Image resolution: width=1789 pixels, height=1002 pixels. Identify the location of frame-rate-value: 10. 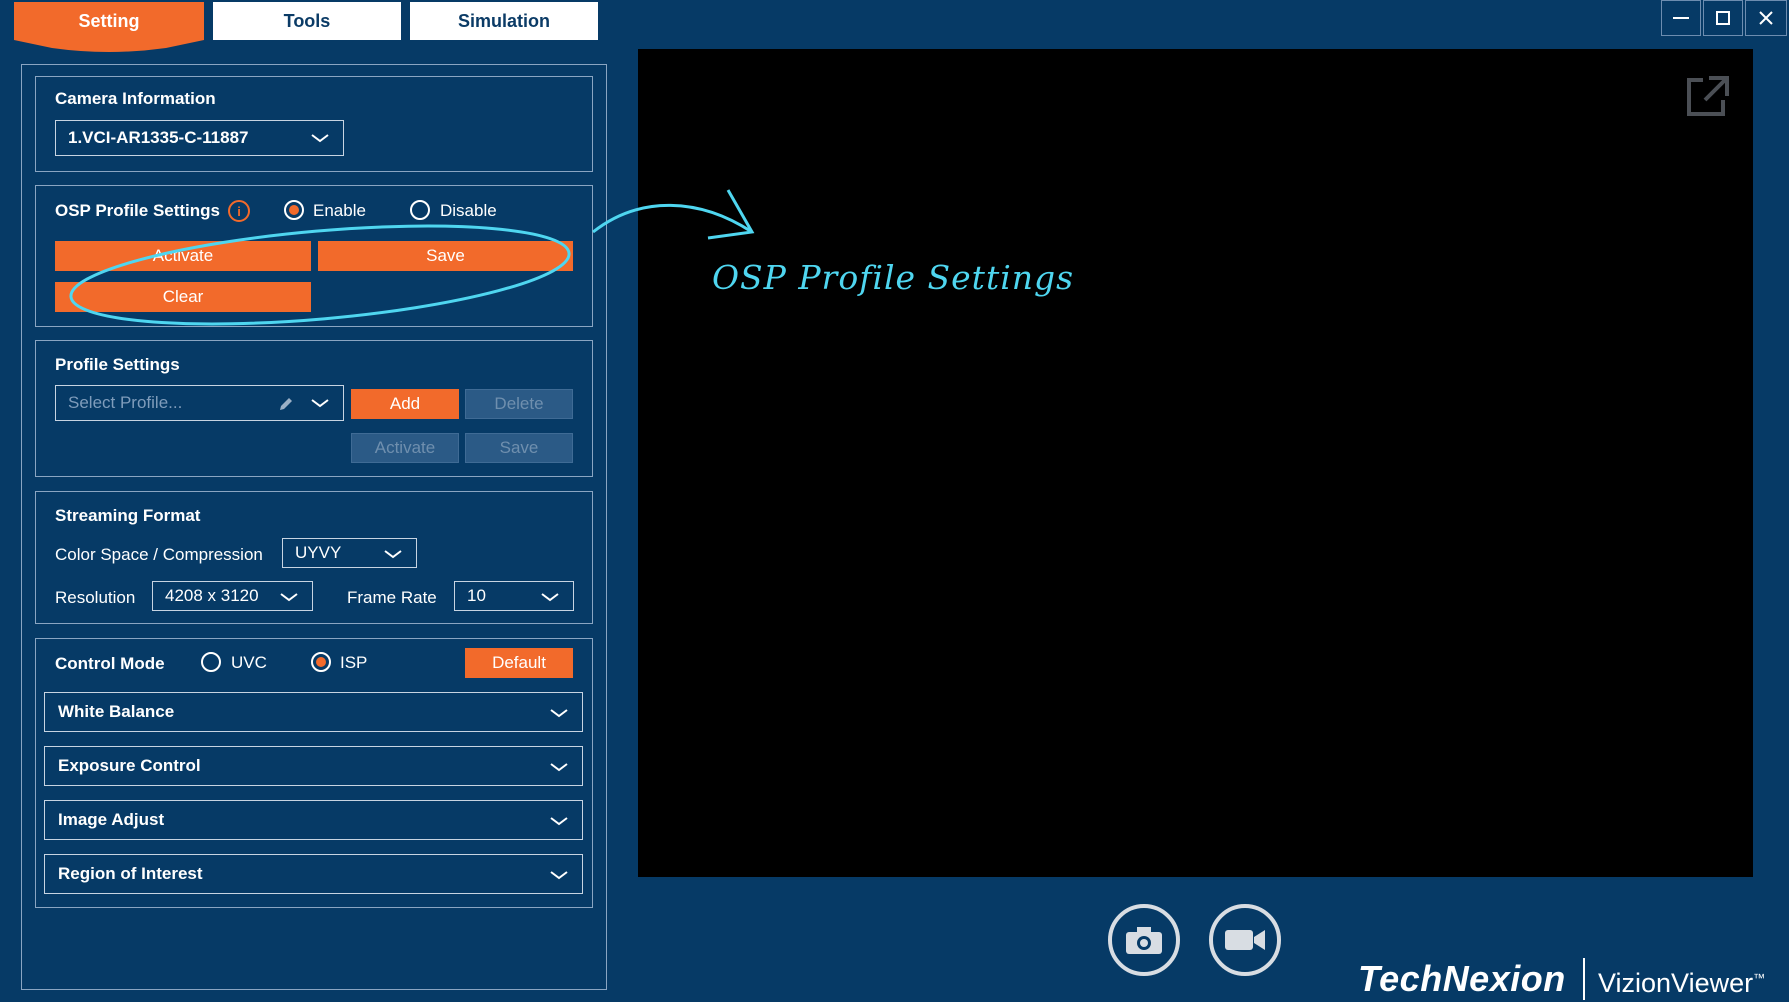
(476, 595).